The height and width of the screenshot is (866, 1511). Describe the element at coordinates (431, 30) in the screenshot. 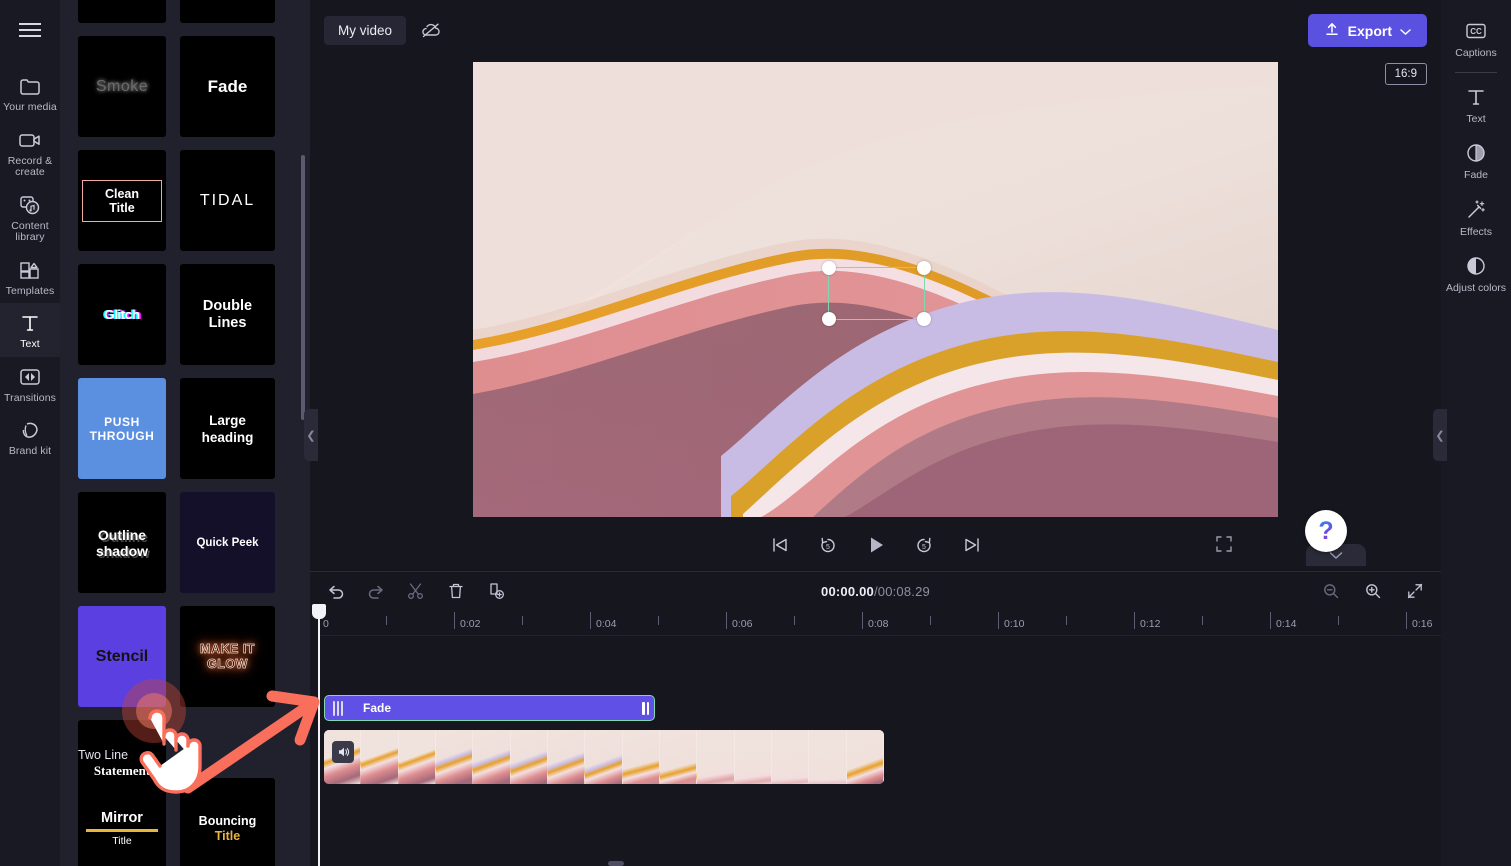

I see `cloud-off-icon` at that location.